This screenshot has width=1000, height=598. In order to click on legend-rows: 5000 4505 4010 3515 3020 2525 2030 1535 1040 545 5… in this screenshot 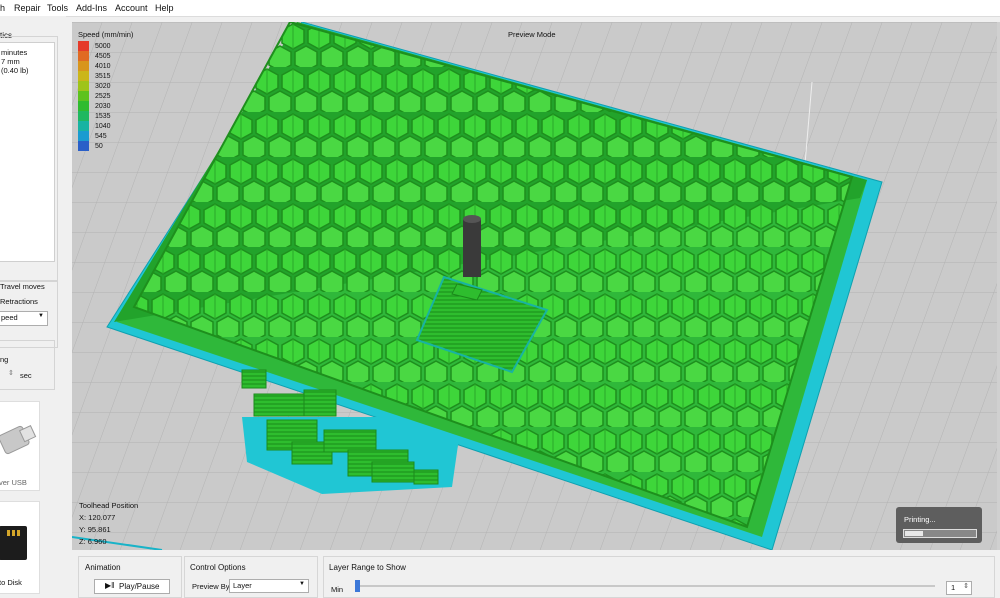, I will do `click(105, 96)`.